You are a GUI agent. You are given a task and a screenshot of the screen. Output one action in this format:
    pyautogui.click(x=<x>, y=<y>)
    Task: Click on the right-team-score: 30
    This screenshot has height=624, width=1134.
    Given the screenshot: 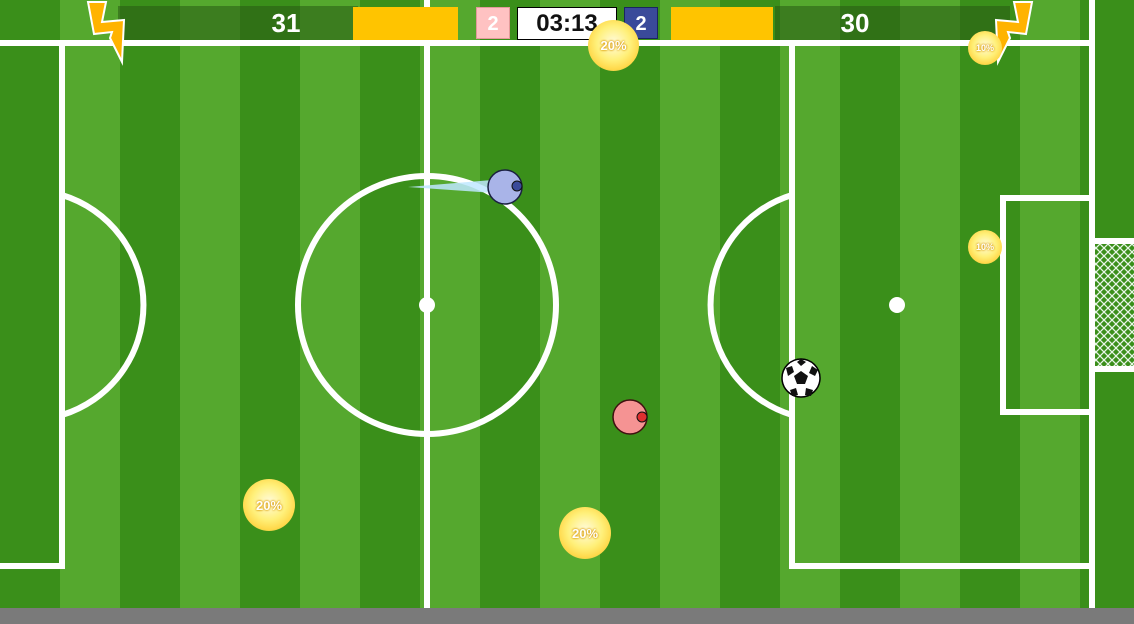 What is the action you would take?
    pyautogui.click(x=855, y=23)
    